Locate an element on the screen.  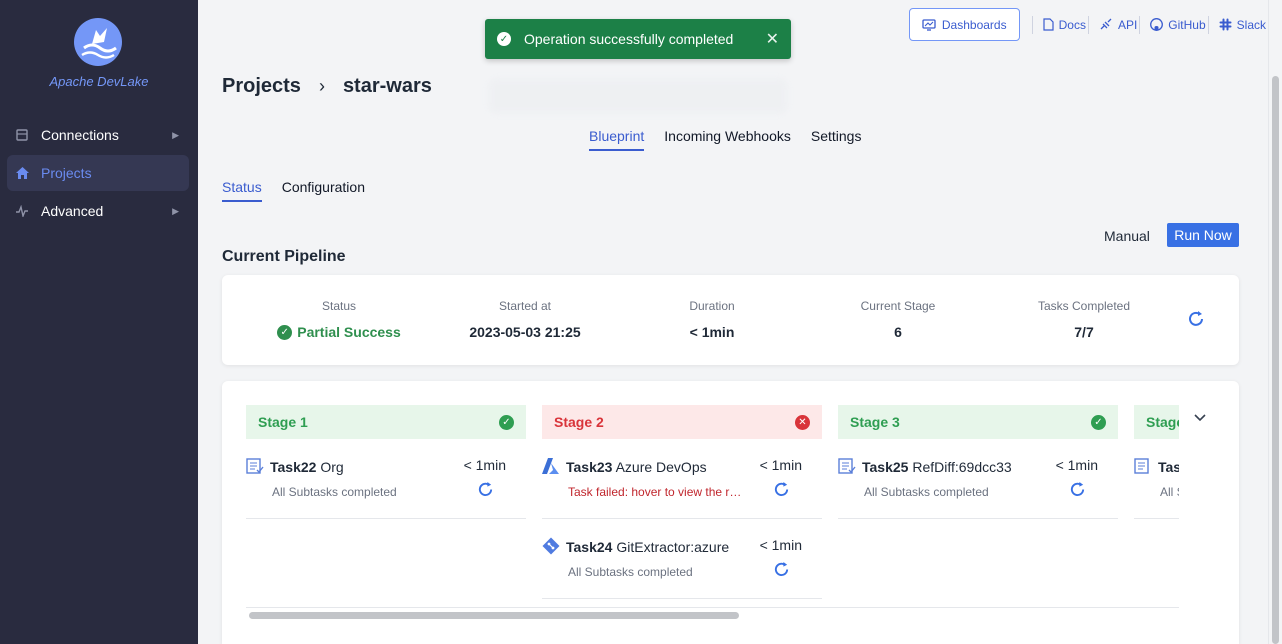
horizontal-scrollbar is located at coordinates (712, 614).